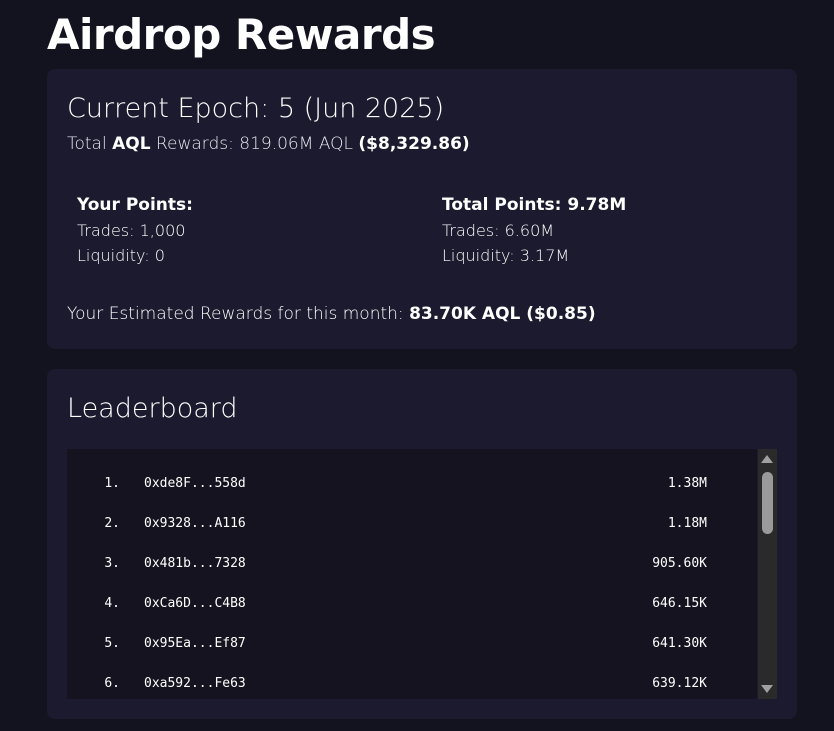 Image resolution: width=834 pixels, height=731 pixels. I want to click on leaderboard-rank: 1., so click(112, 483).